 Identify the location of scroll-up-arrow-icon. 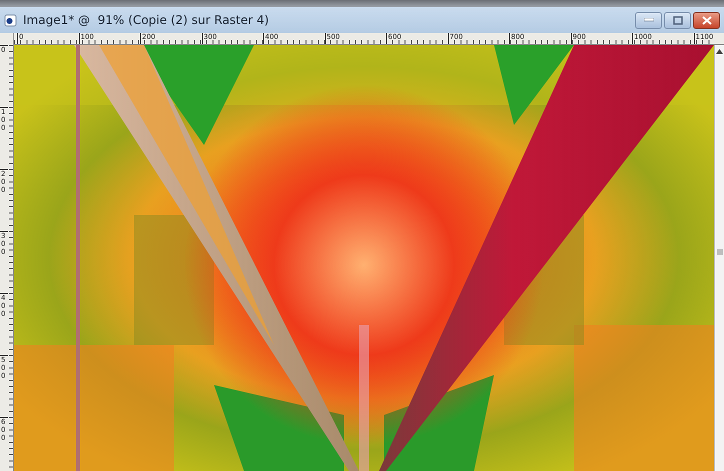
(719, 51).